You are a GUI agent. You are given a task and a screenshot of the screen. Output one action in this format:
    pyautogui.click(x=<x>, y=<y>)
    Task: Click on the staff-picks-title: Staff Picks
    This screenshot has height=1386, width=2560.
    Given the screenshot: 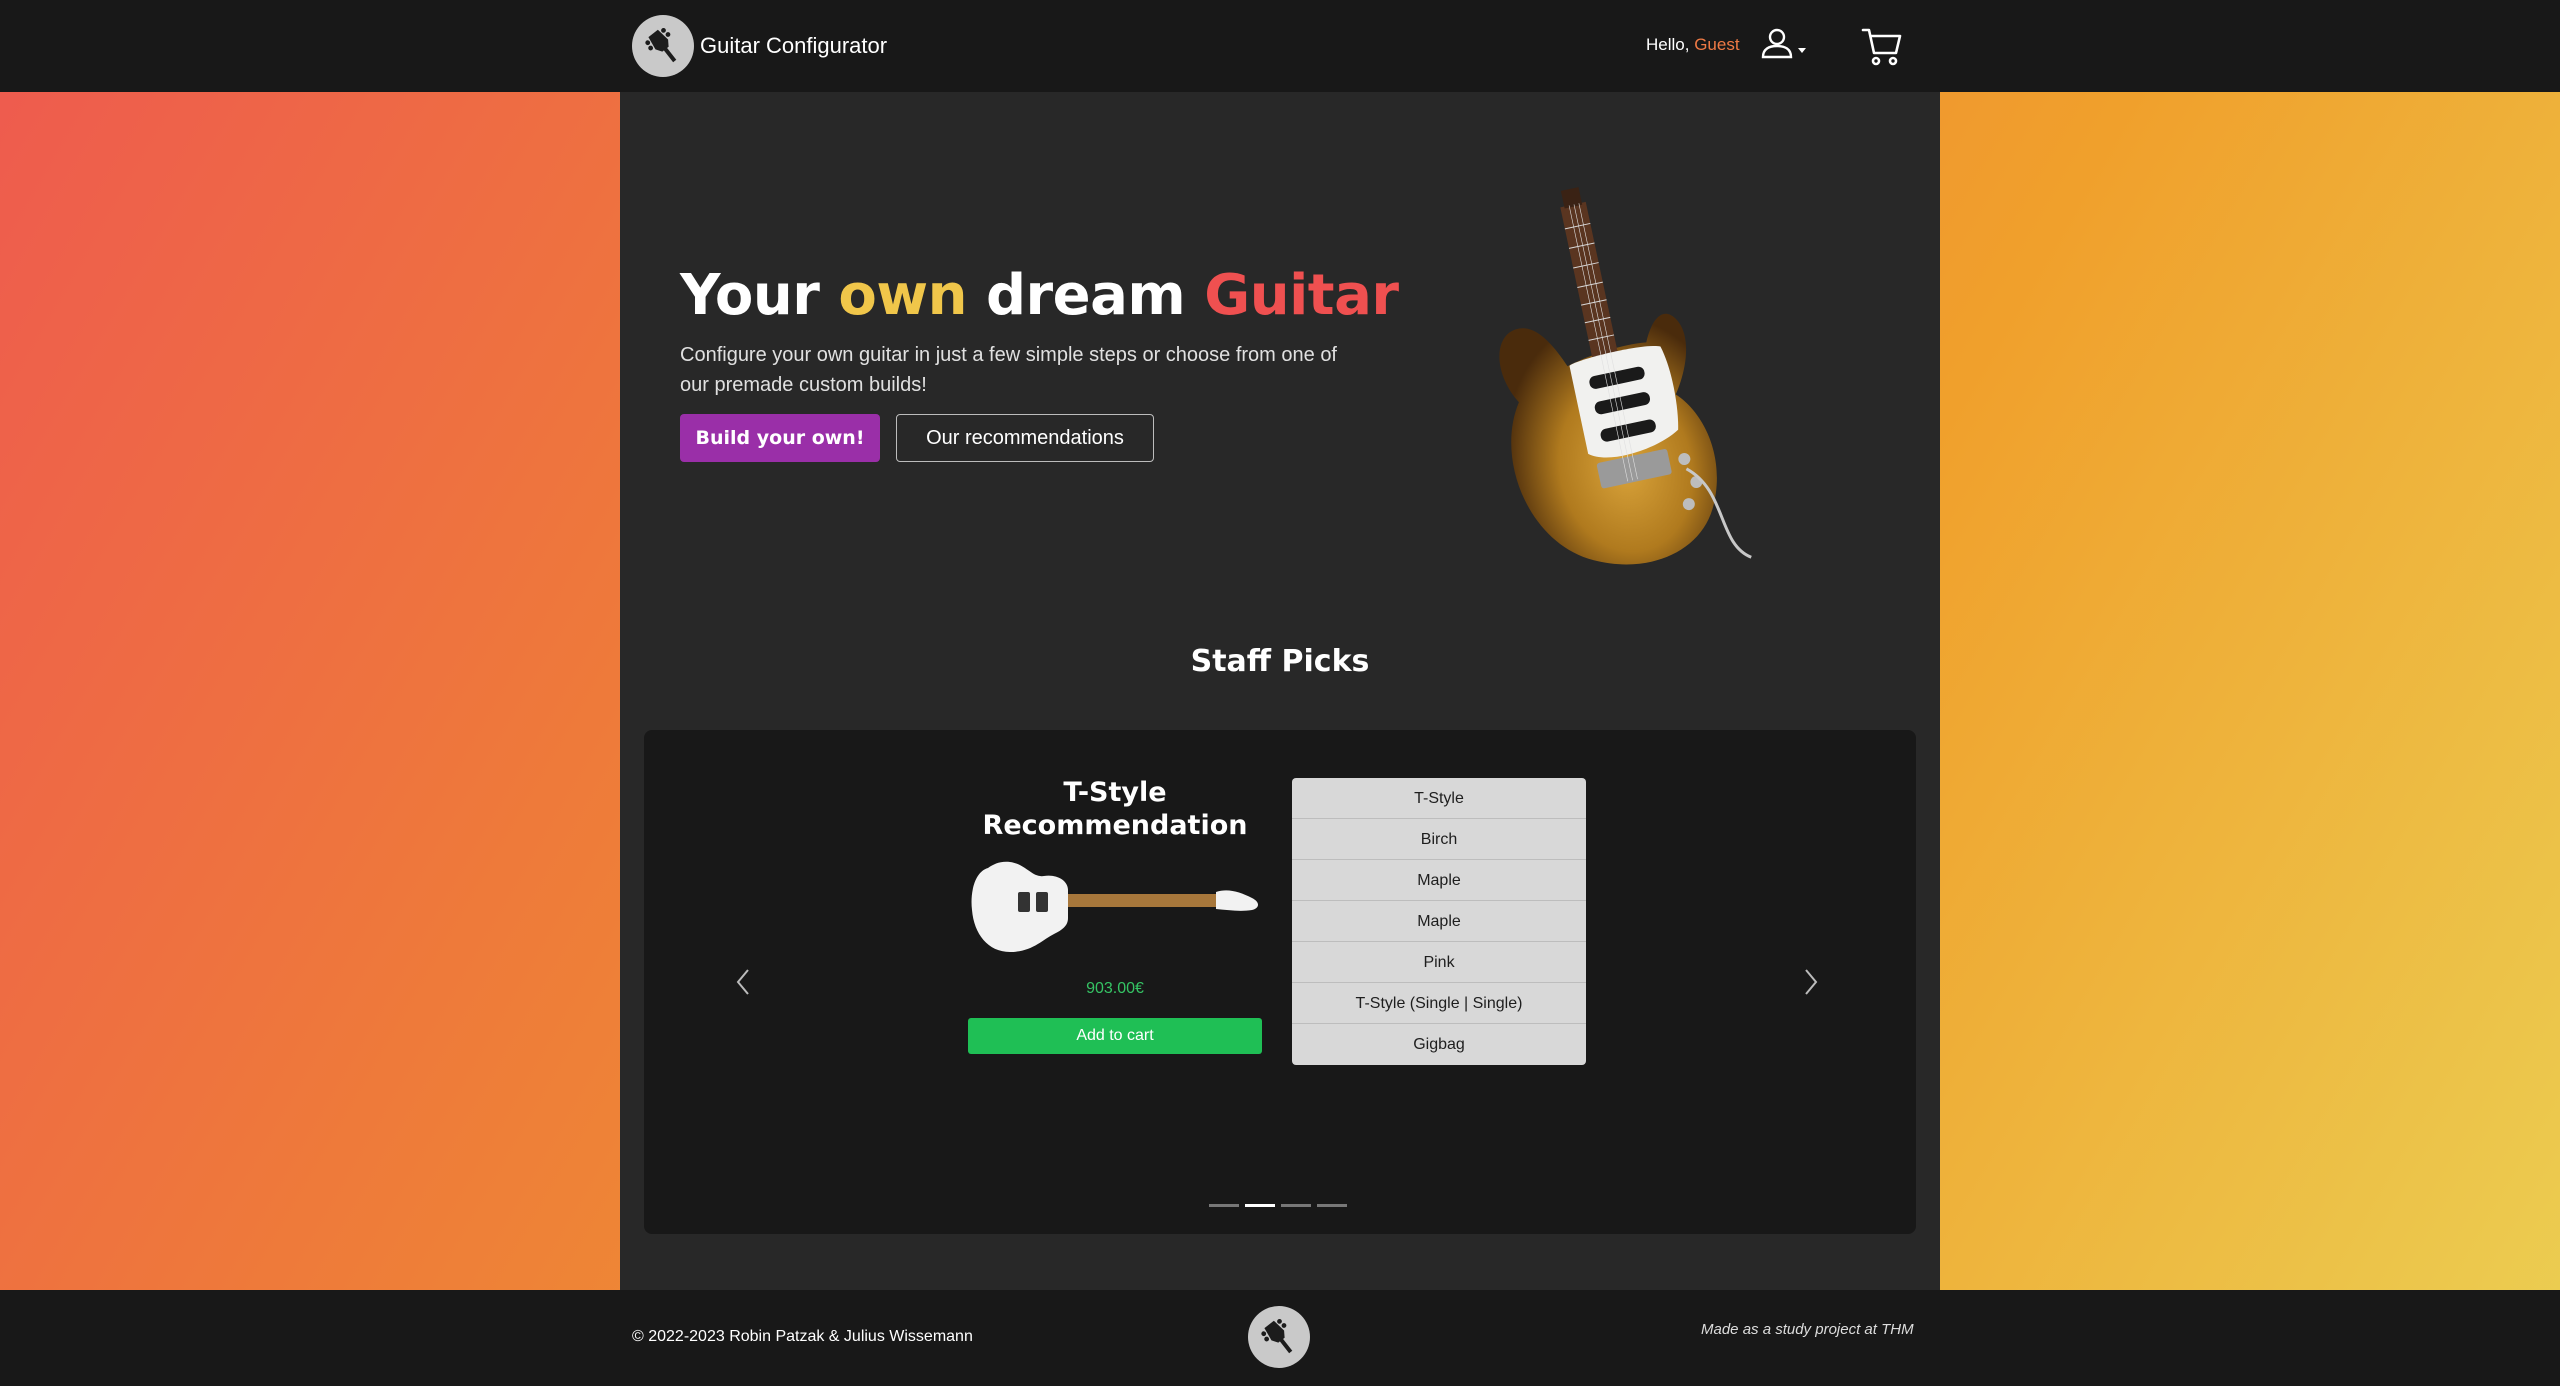 What is the action you would take?
    pyautogui.click(x=1280, y=661)
    